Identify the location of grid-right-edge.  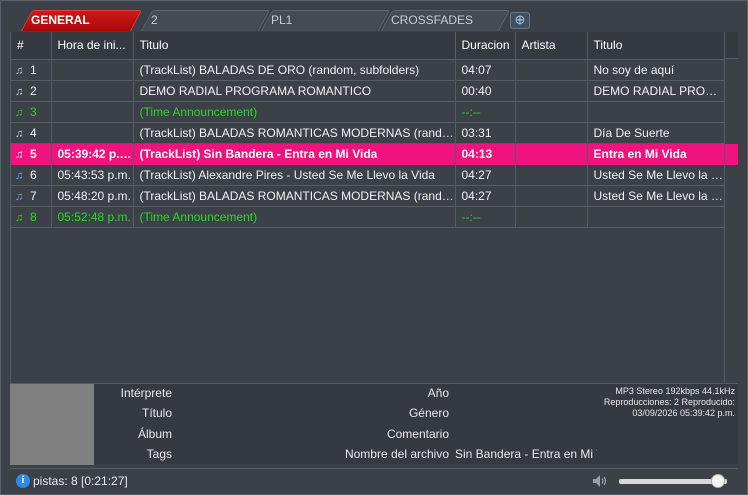
(731, 207).